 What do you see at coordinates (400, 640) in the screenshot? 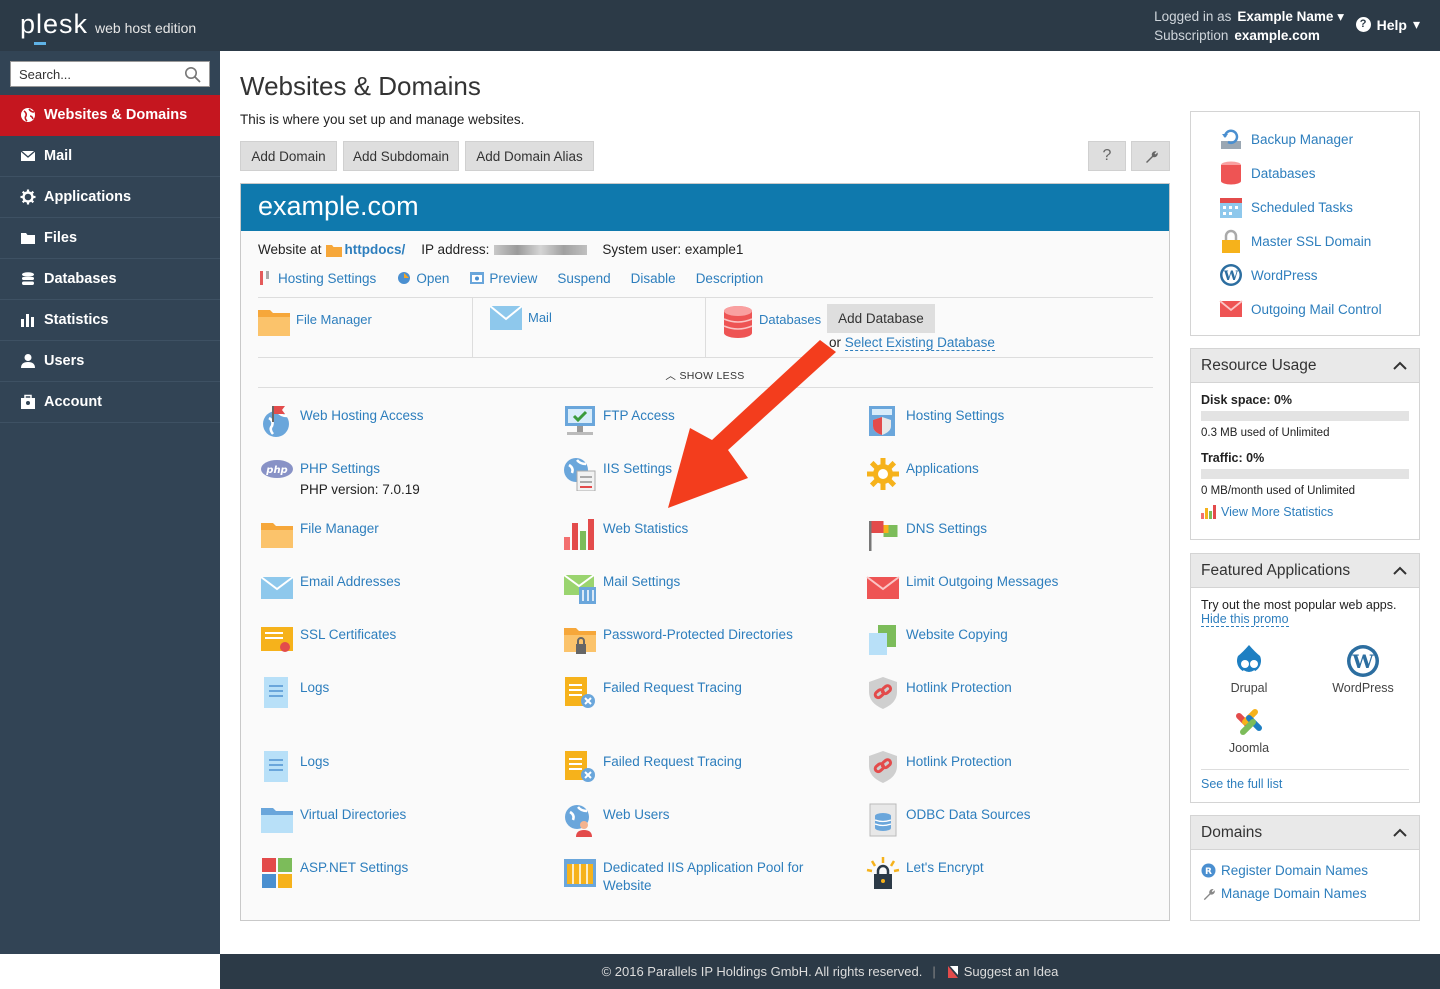
I see `tool-ssl-certificates: SSL Certificates` at bounding box center [400, 640].